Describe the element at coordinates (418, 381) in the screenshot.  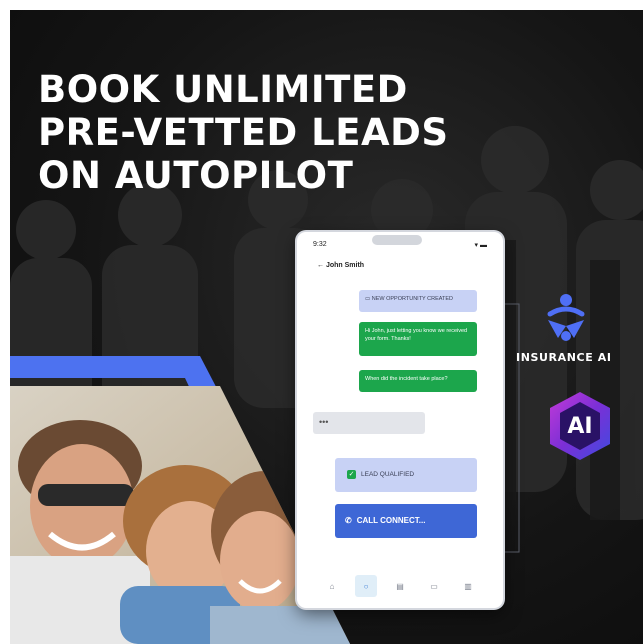
I see `message-bubble-question: When did the incident take place?` at that location.